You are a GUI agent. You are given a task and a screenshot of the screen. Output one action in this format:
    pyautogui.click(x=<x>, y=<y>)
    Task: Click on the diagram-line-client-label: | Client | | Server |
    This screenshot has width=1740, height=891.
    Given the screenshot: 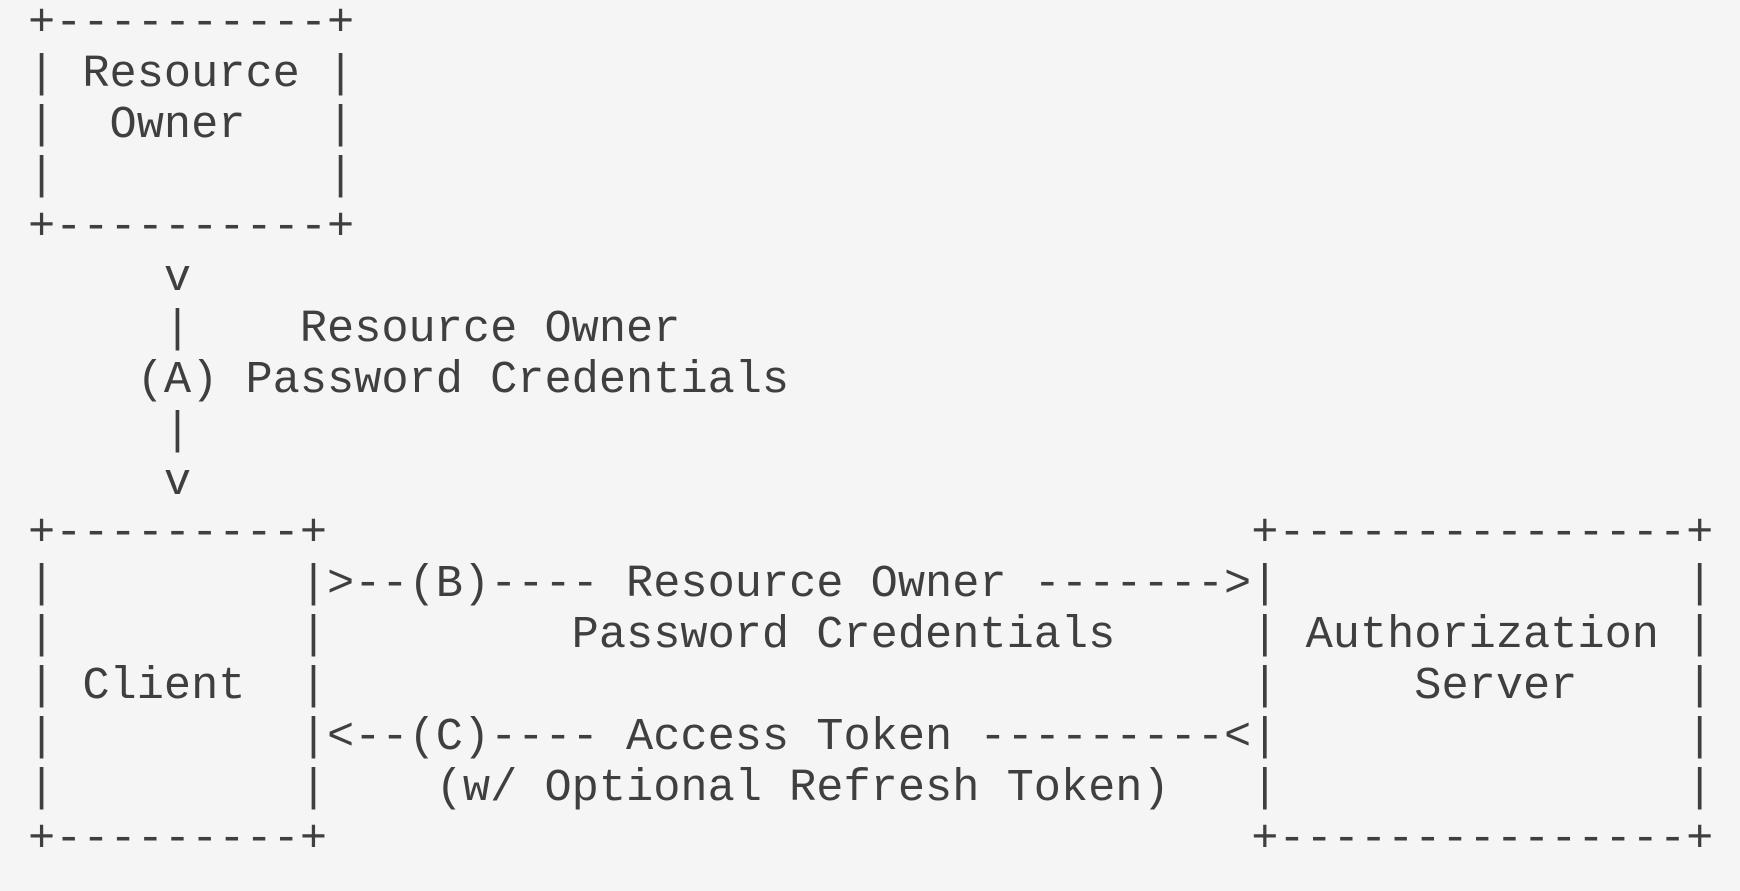 What is the action you would take?
    pyautogui.click(x=871, y=686)
    